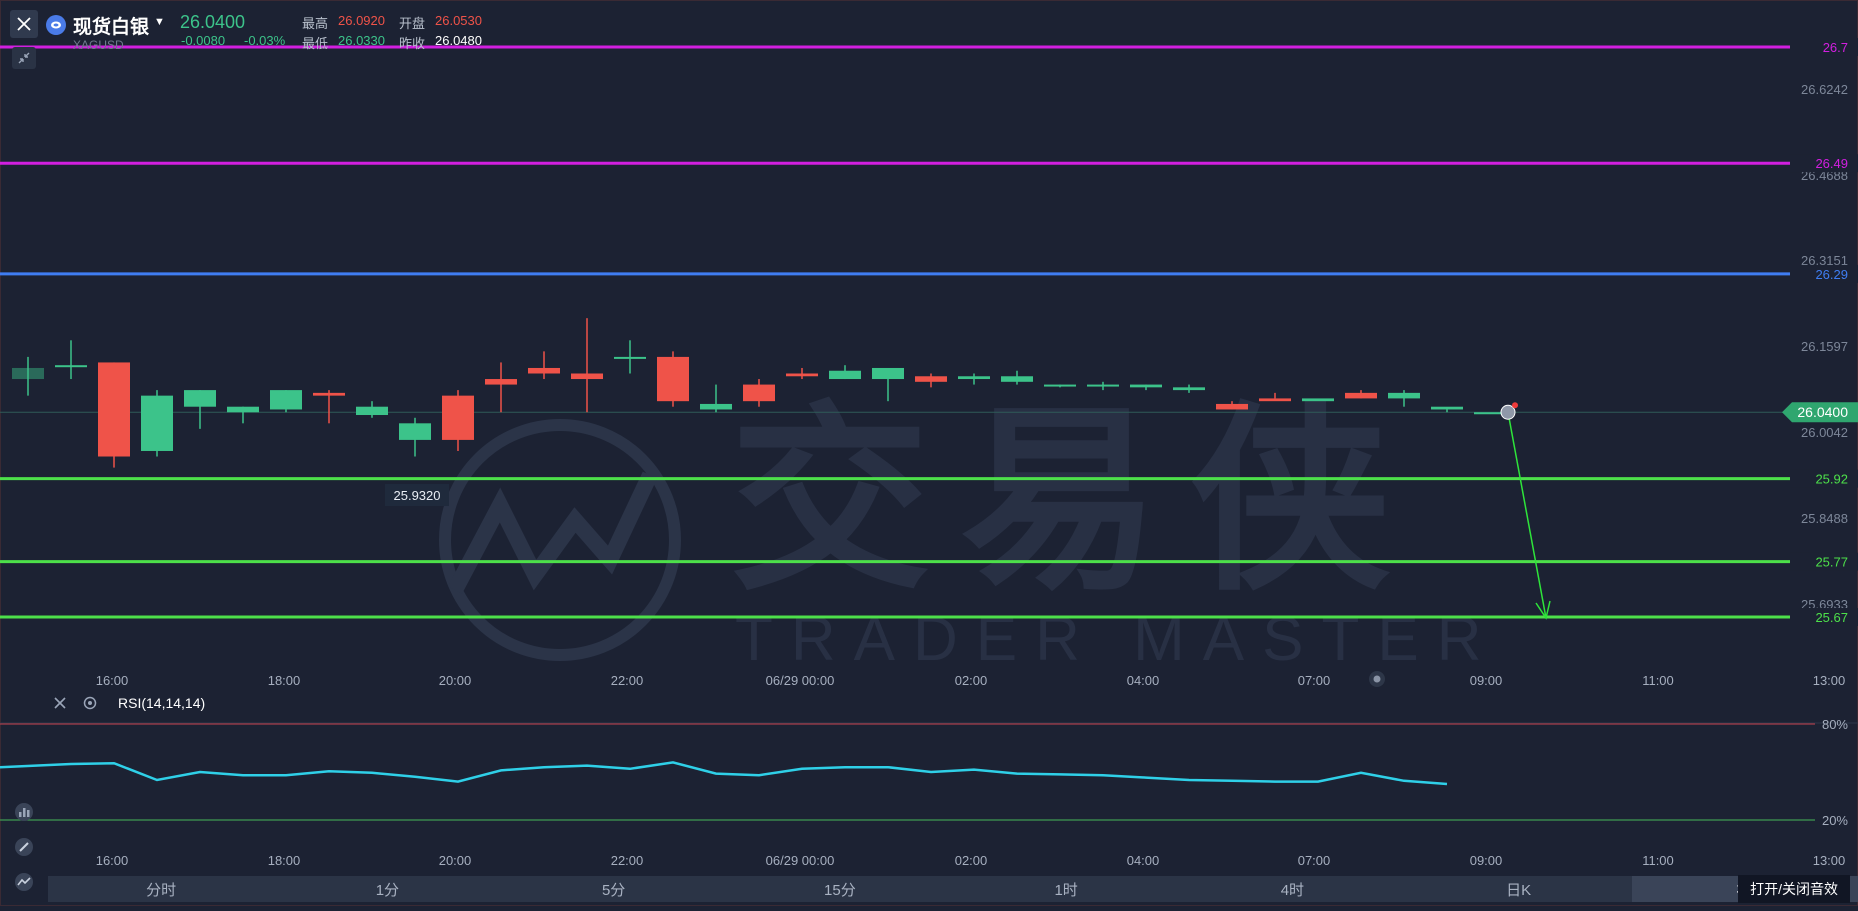 The width and height of the screenshot is (1858, 911). Describe the element at coordinates (458, 20) in the screenshot. I see `open-value: 26.0530` at that location.